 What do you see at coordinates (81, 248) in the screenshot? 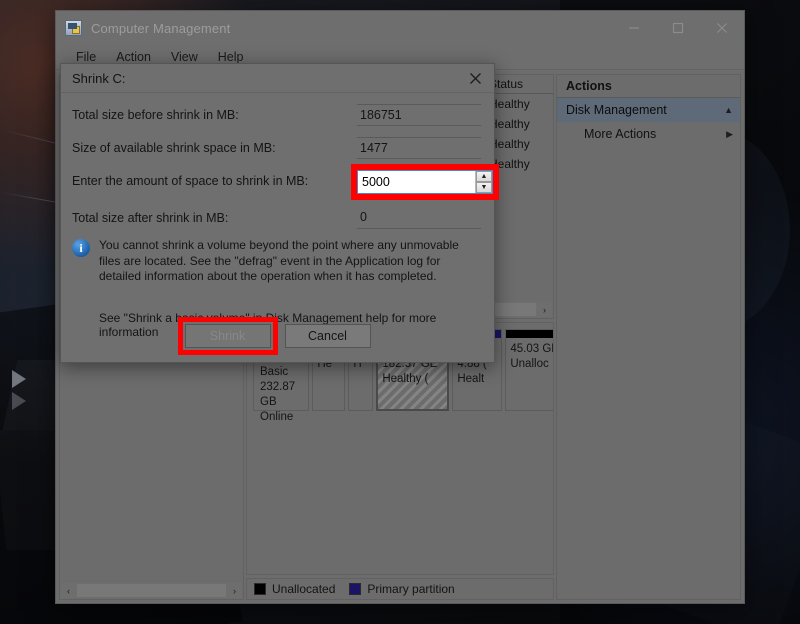
I see `info-icon: i` at bounding box center [81, 248].